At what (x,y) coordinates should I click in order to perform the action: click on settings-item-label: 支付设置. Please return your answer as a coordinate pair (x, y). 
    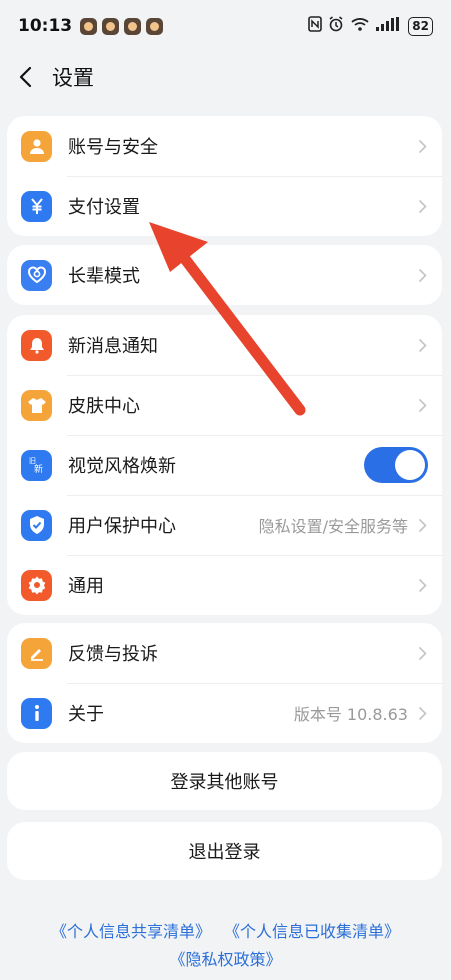
    Looking at the image, I should click on (104, 207).